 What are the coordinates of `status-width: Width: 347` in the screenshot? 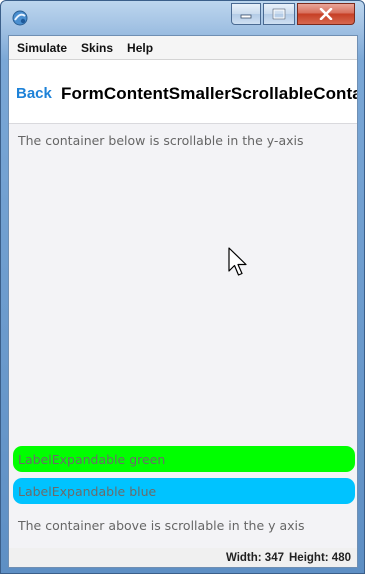 It's located at (254, 558).